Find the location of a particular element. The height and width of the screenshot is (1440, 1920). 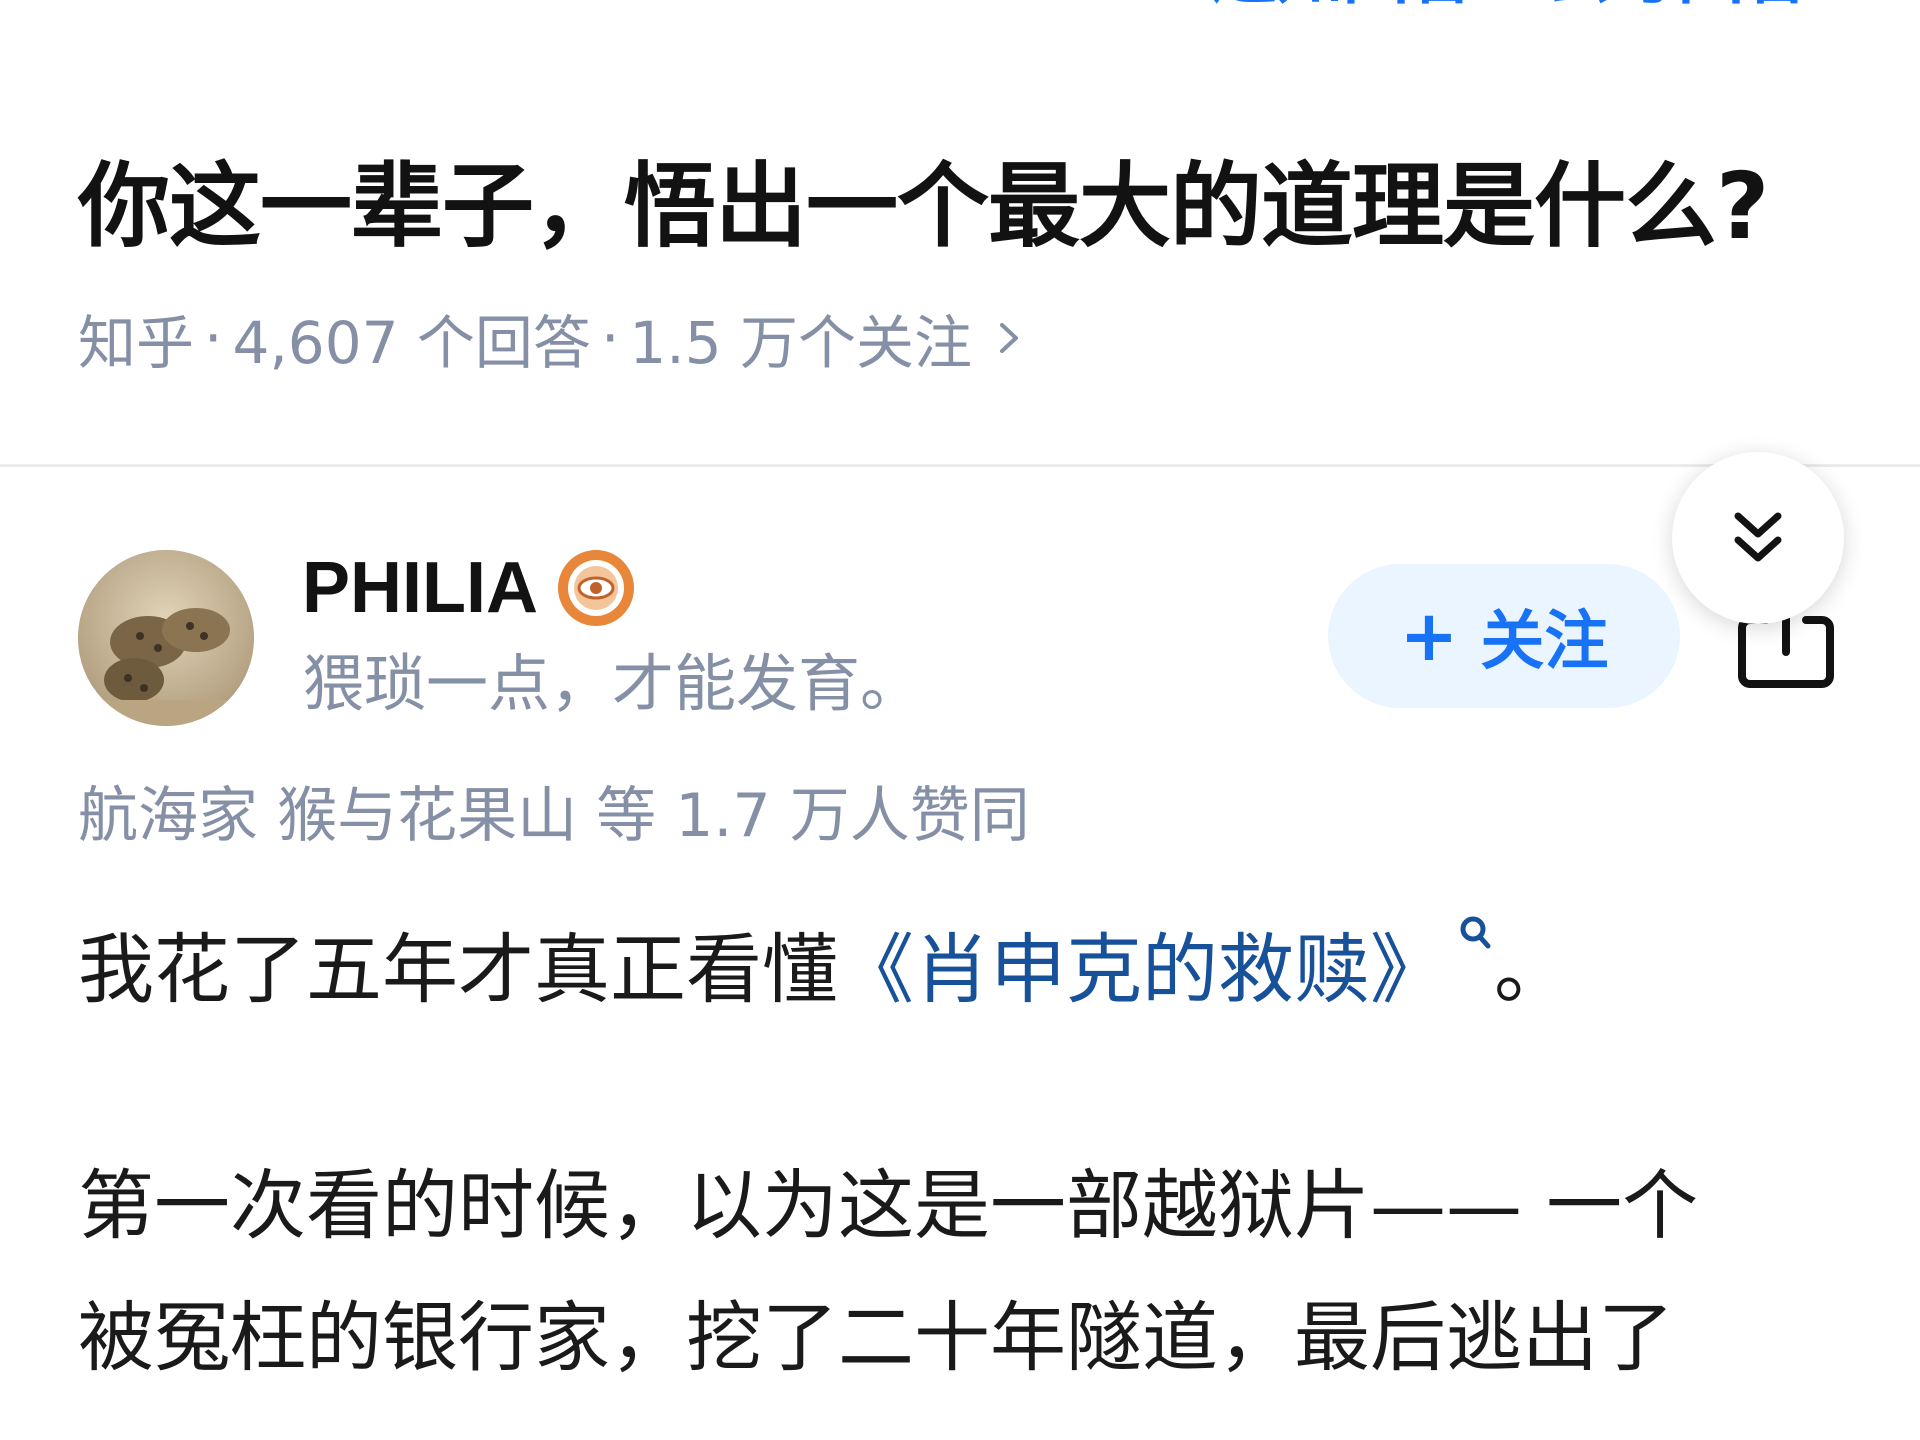

upvote-summary: 航海家 猴与花果山 等 1.7 万人赞同 is located at coordinates (554, 816).